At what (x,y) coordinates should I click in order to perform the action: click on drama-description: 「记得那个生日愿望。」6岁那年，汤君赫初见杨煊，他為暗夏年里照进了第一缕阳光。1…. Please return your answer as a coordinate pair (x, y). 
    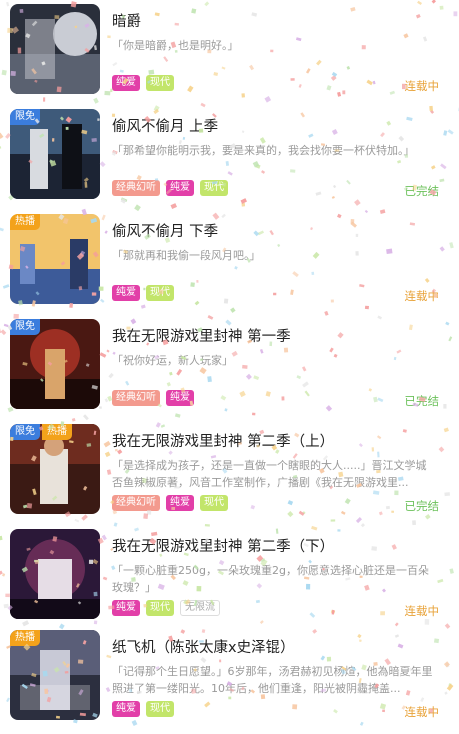
    Looking at the image, I should click on (273, 680).